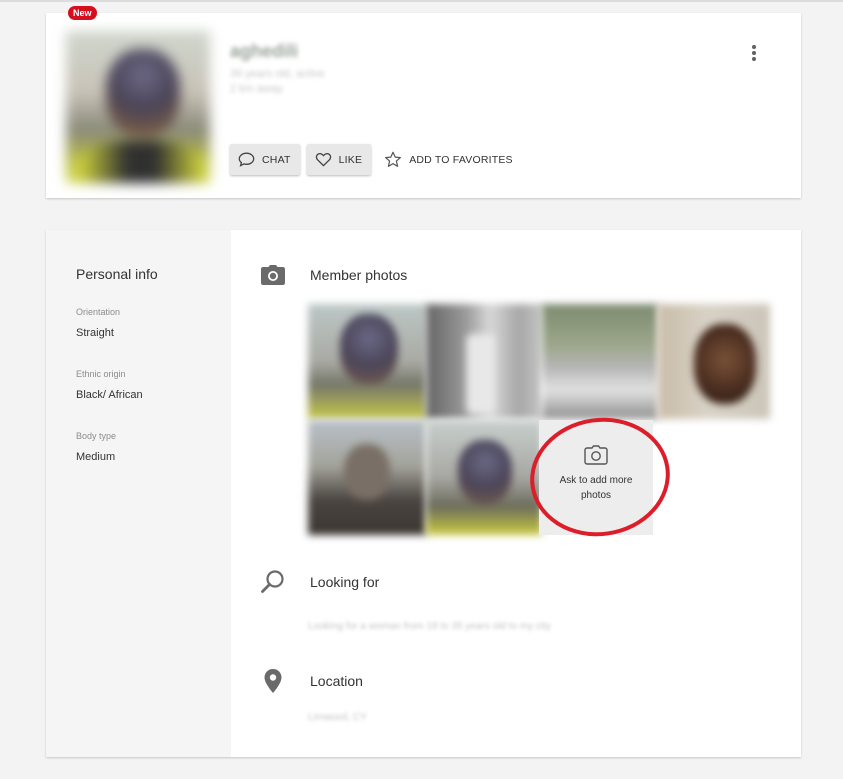  Describe the element at coordinates (82, 13) in the screenshot. I see `new-badge: New` at that location.